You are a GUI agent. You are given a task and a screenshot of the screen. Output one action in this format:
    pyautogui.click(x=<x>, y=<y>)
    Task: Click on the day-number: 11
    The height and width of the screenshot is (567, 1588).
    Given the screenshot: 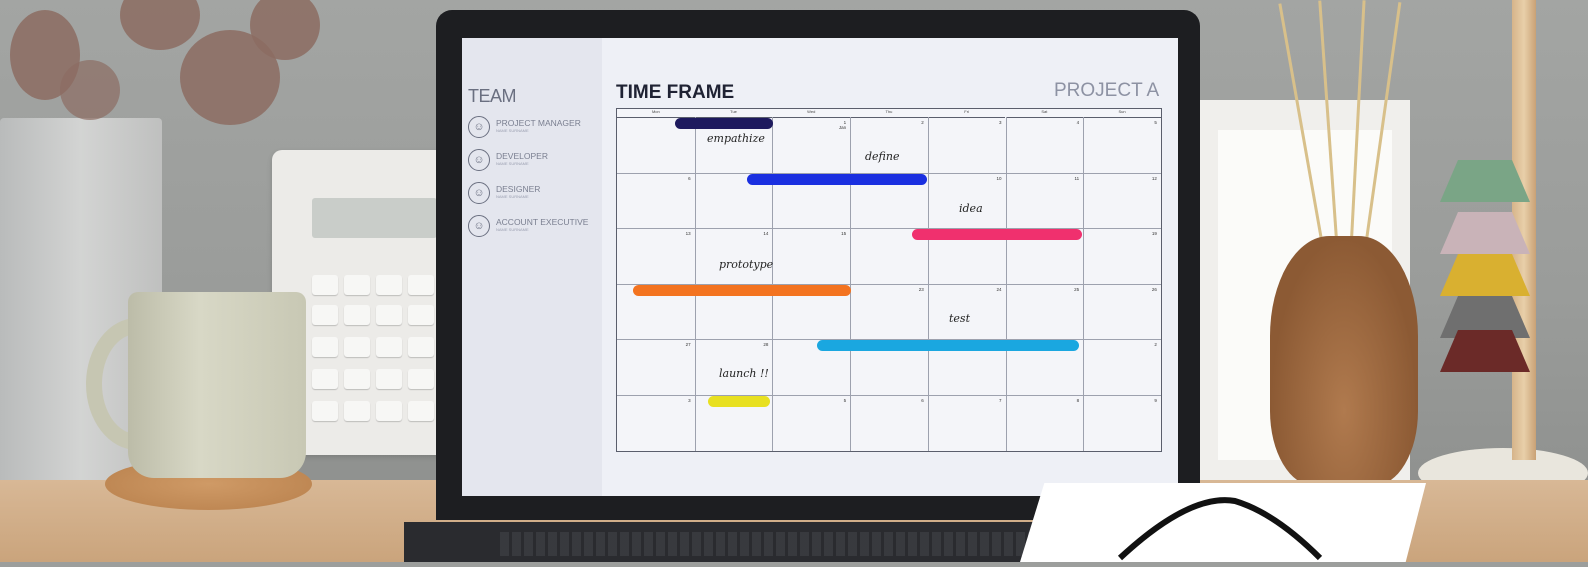 What is the action you would take?
    pyautogui.click(x=1077, y=178)
    